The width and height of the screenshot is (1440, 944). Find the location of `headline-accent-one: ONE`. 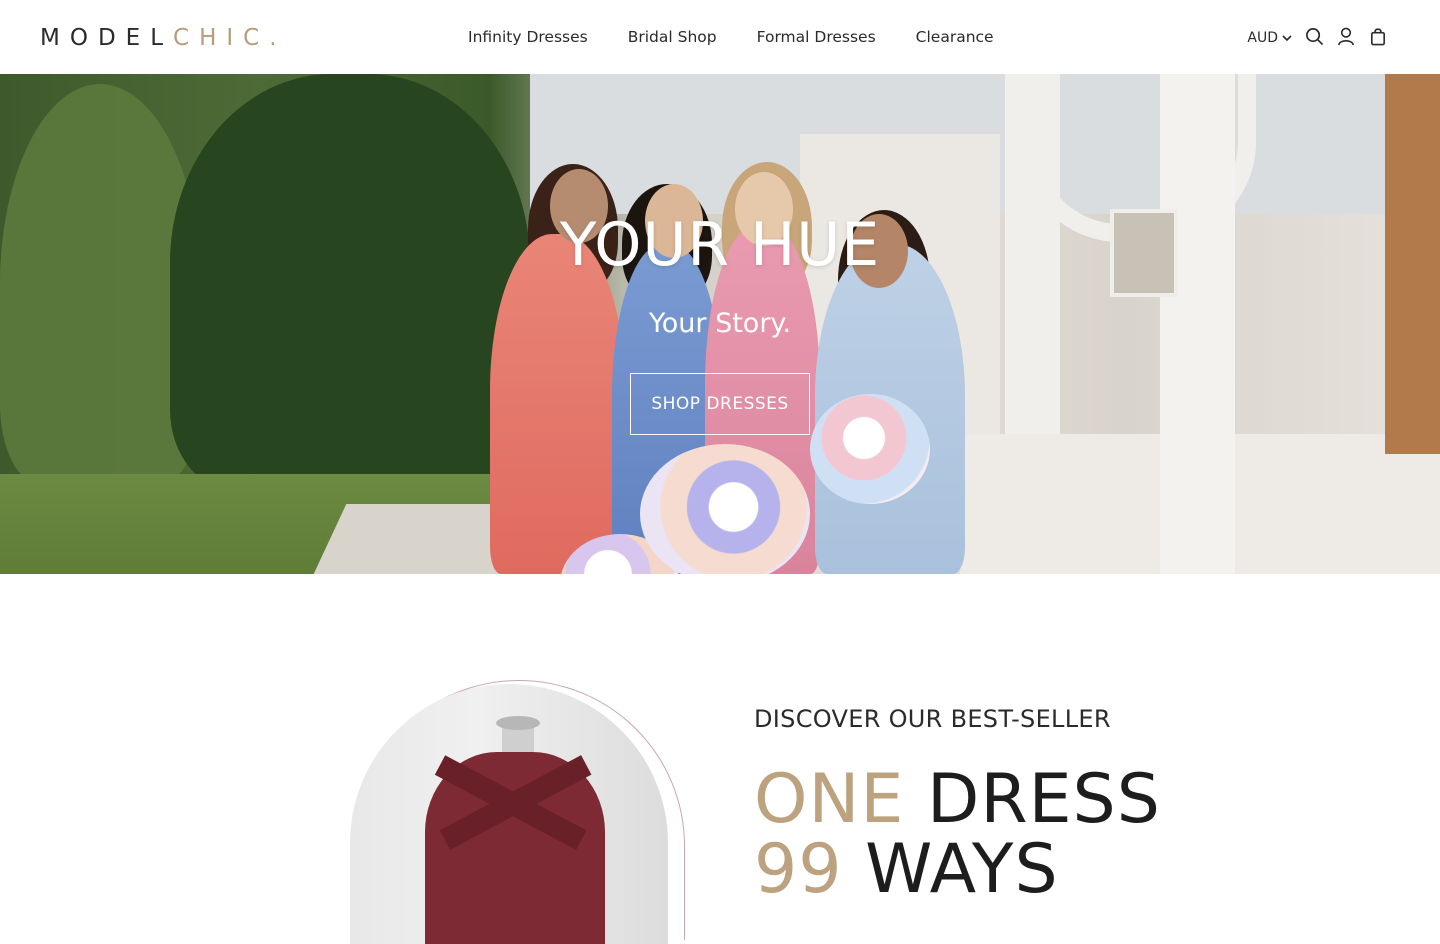

headline-accent-one: ONE is located at coordinates (829, 799).